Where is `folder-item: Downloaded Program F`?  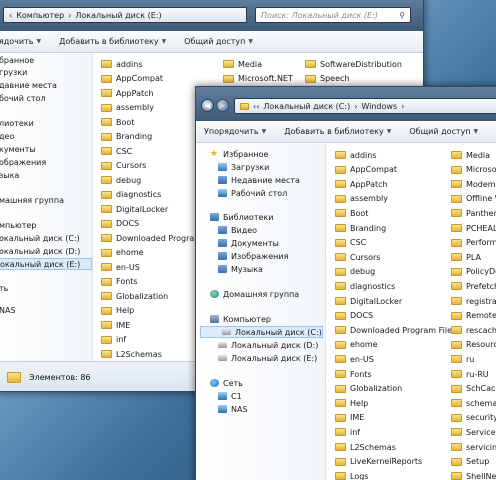 folder-item: Downloaded Program F is located at coordinates (155, 238).